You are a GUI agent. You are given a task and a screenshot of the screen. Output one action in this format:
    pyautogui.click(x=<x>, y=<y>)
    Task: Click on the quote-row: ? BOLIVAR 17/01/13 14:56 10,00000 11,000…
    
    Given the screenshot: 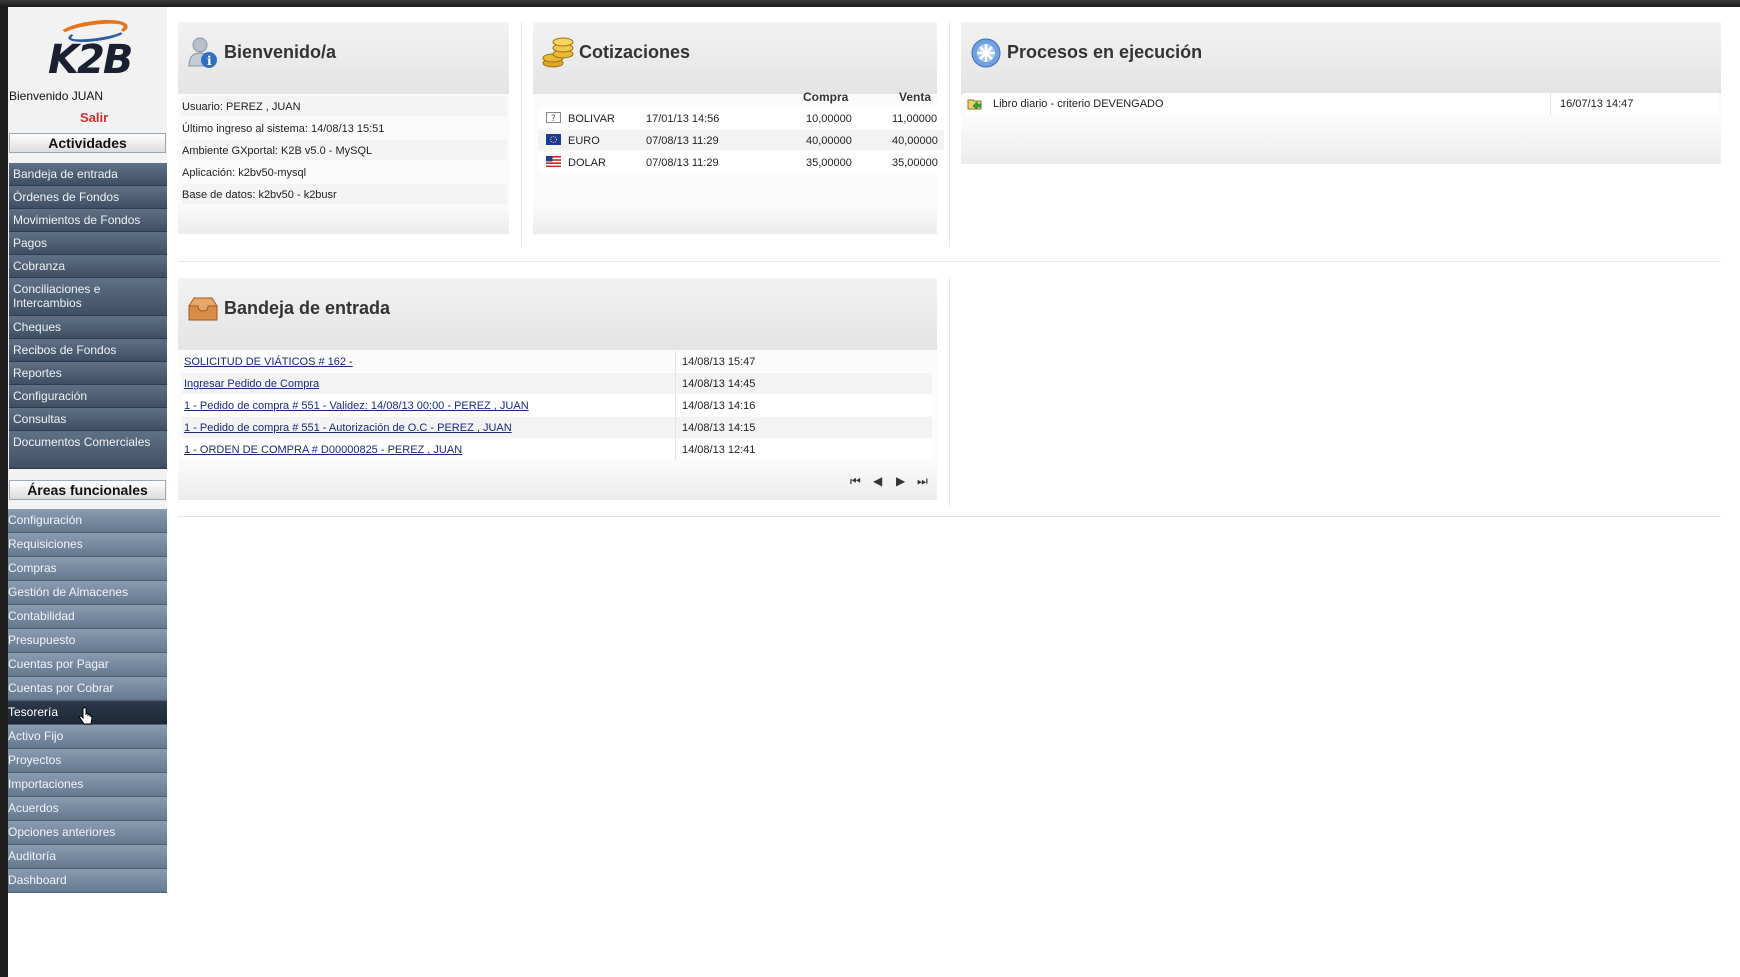 What is the action you would take?
    pyautogui.click(x=741, y=118)
    